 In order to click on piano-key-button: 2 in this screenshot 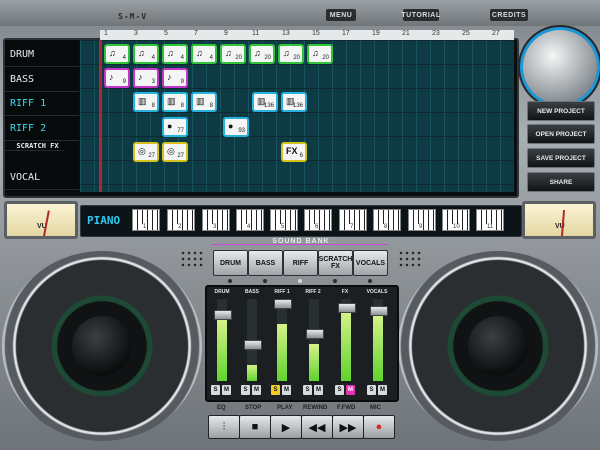, I will do `click(181, 220)`.